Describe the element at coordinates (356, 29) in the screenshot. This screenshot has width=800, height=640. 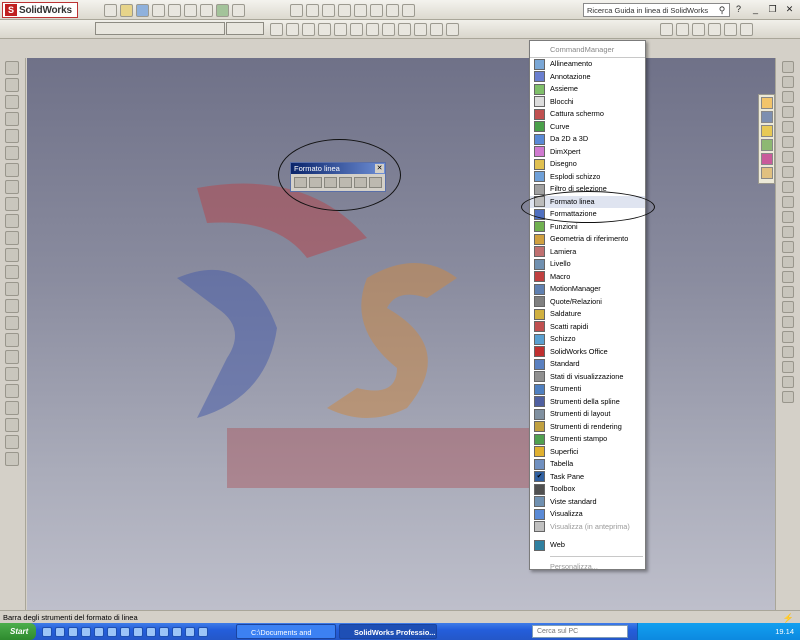
I see `align-center-icon` at that location.